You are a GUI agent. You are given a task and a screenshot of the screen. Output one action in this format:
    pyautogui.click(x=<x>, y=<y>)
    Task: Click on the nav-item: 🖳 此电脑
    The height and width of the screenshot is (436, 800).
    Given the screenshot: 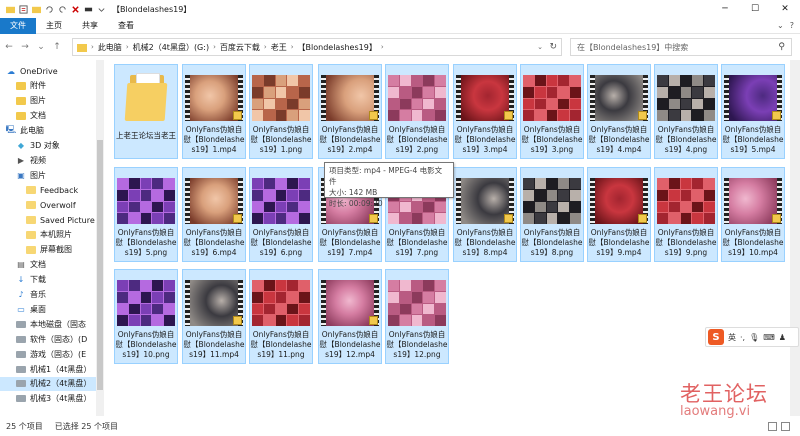 What is the action you would take?
    pyautogui.click(x=48, y=131)
    